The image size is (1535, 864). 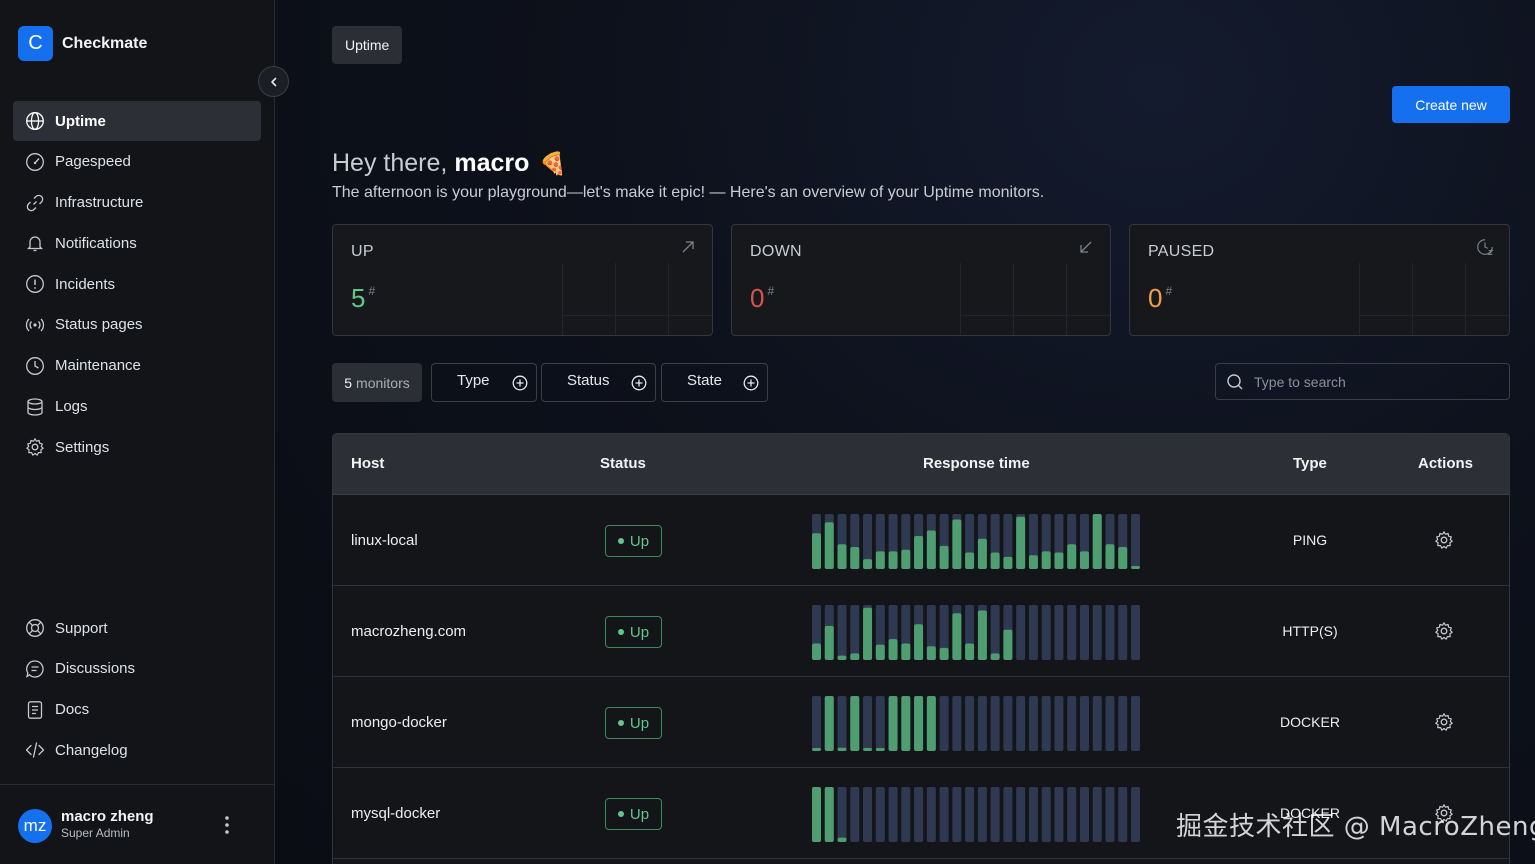 I want to click on sidebar-item-docs: Docs, so click(x=137, y=710).